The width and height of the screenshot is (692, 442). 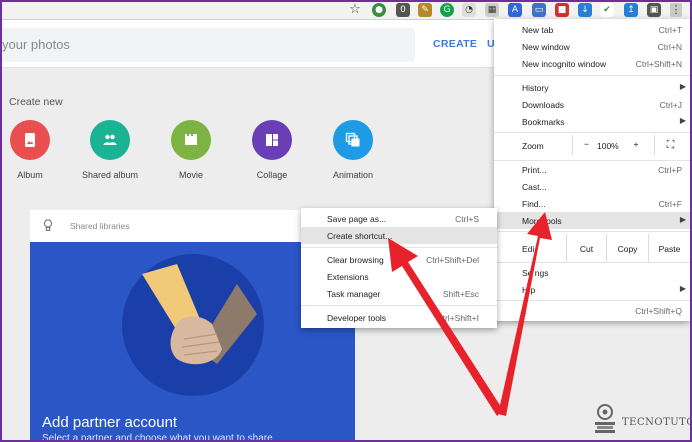 I want to click on lightbulb-icon, so click(x=48, y=225).